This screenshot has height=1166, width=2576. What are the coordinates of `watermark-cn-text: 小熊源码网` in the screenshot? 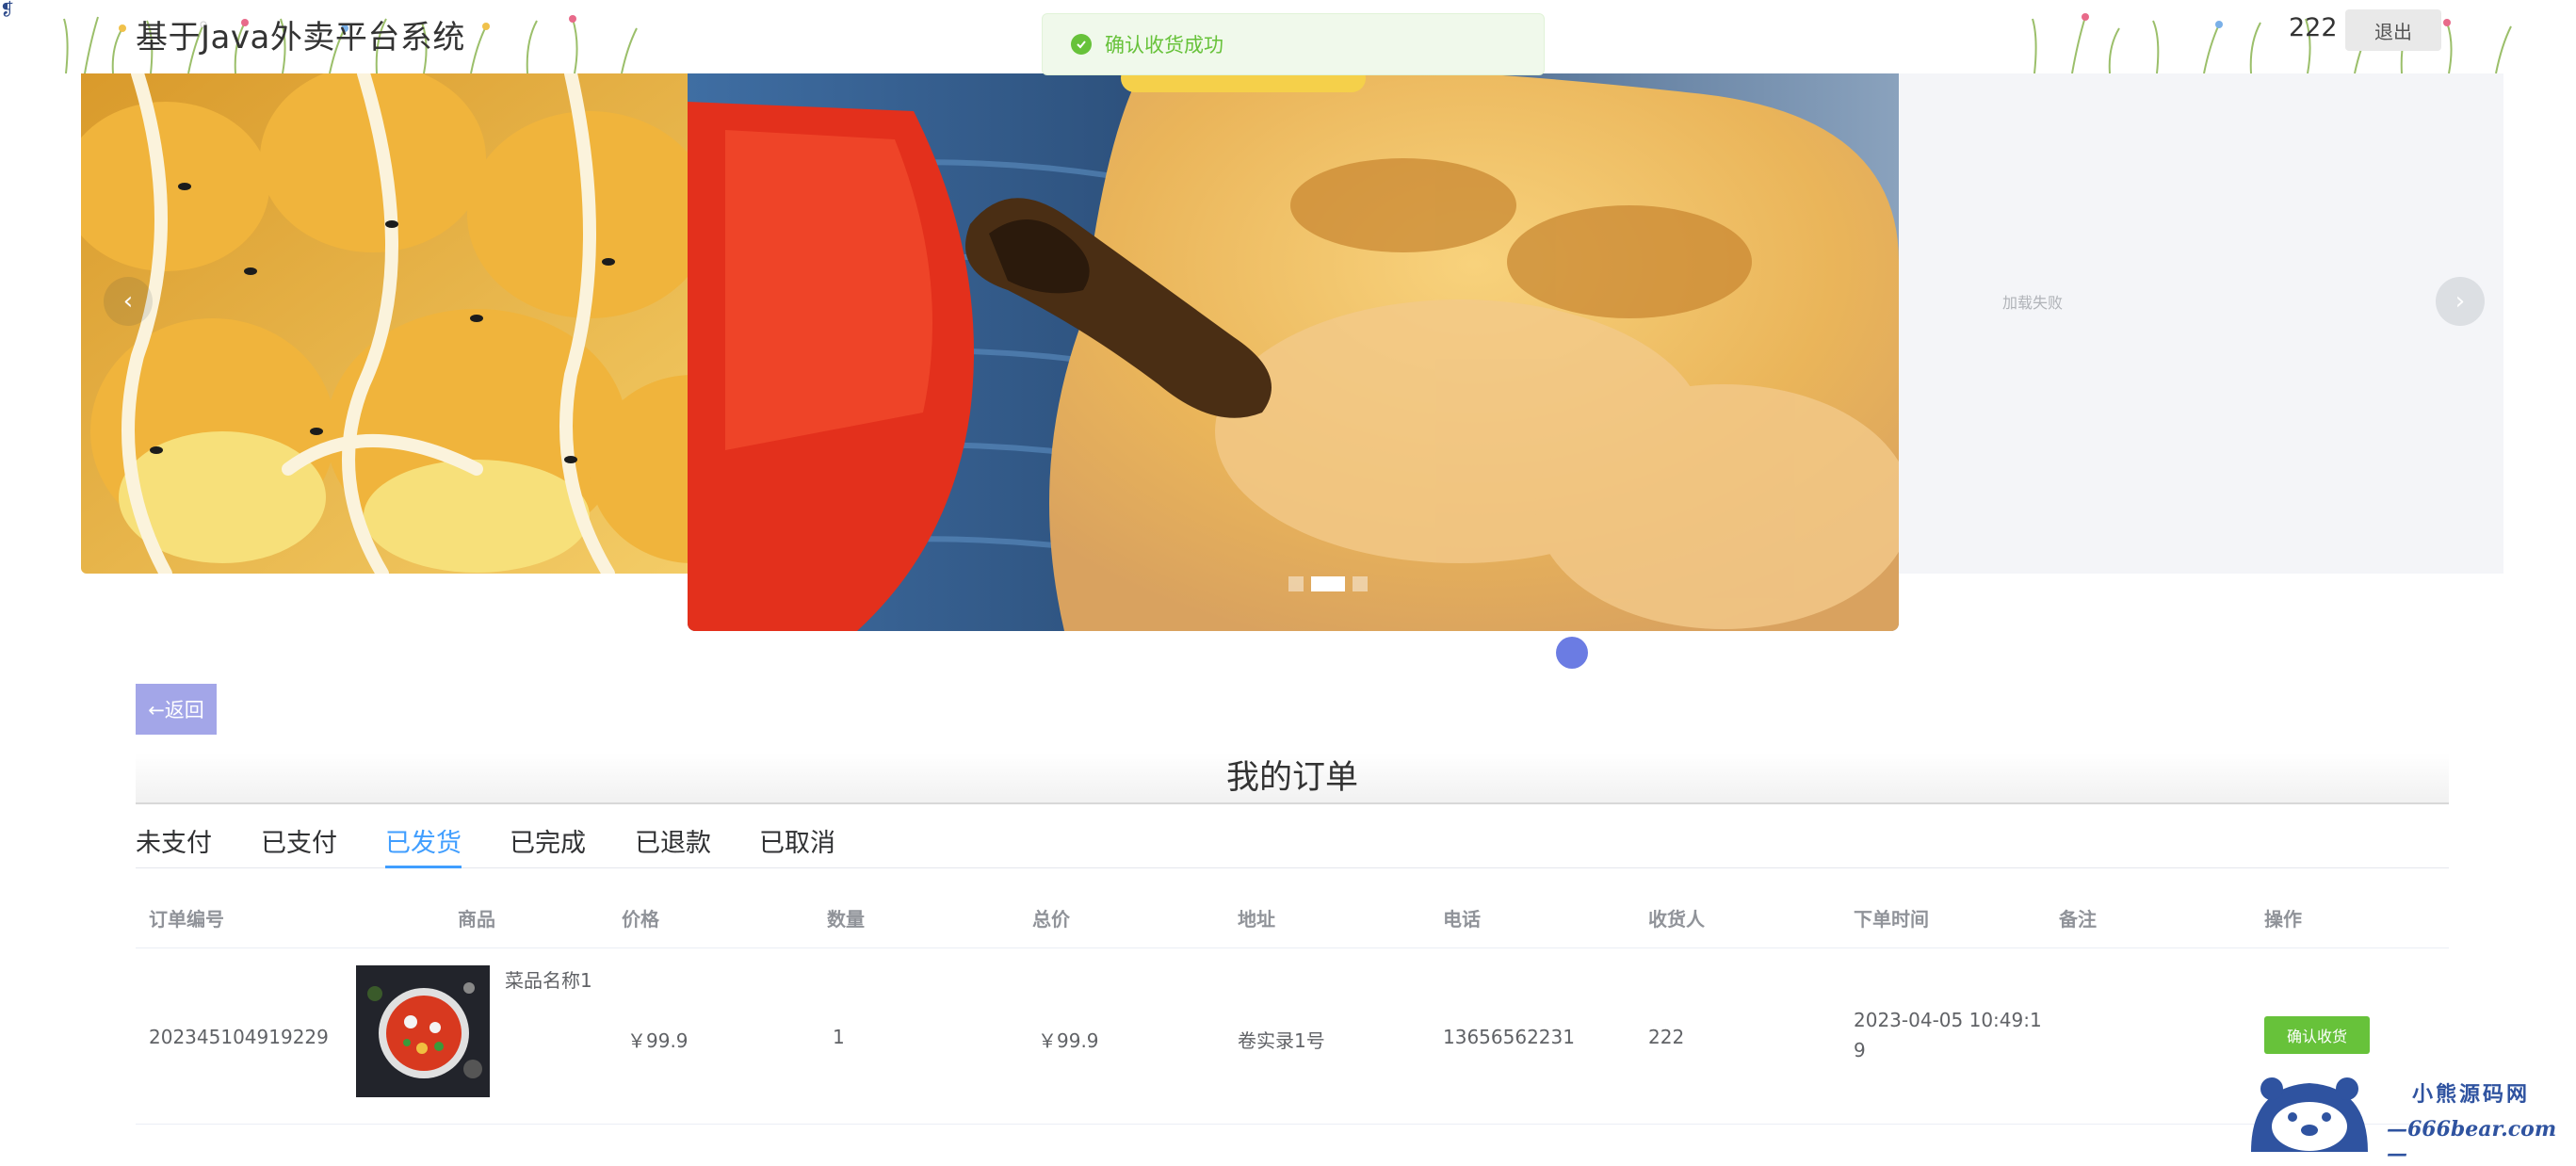 It's located at (2471, 1095).